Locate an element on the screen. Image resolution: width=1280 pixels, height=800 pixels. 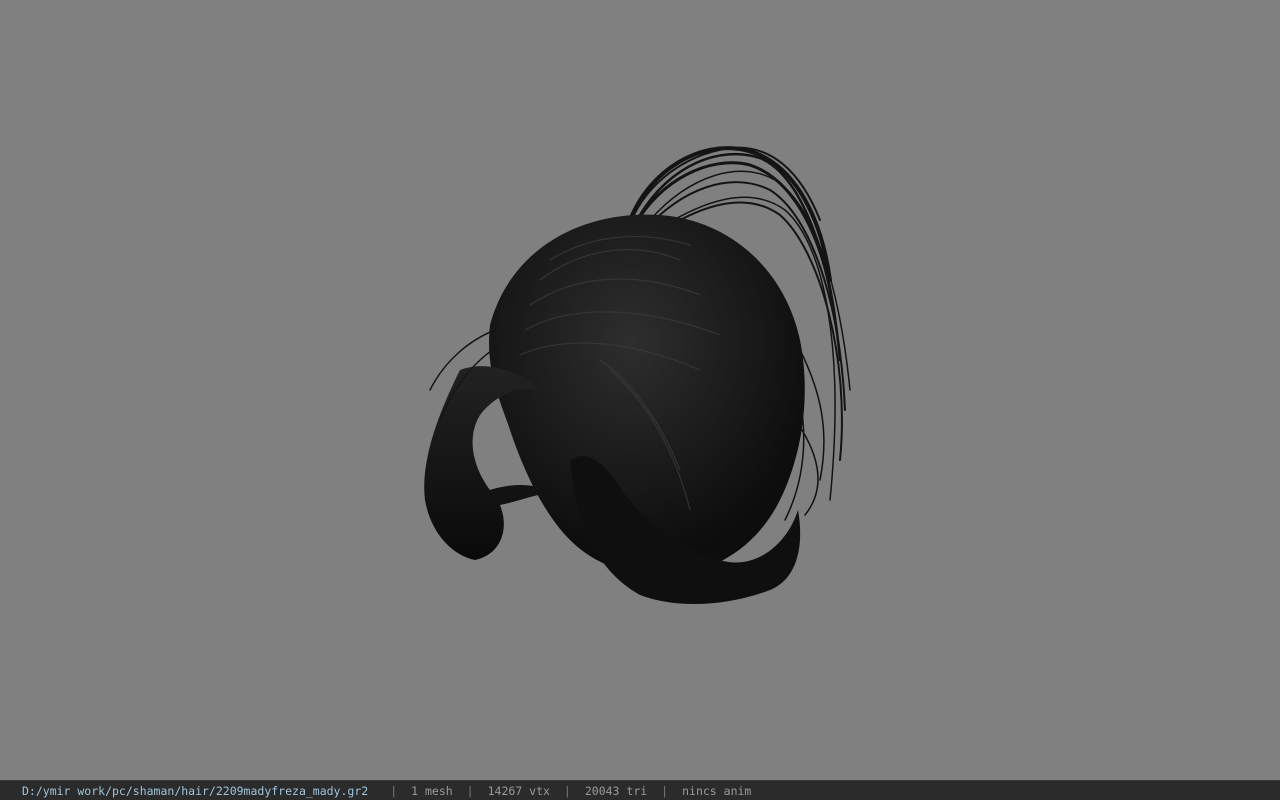
triangle-count-label: 20043 tri is located at coordinates (616, 790).